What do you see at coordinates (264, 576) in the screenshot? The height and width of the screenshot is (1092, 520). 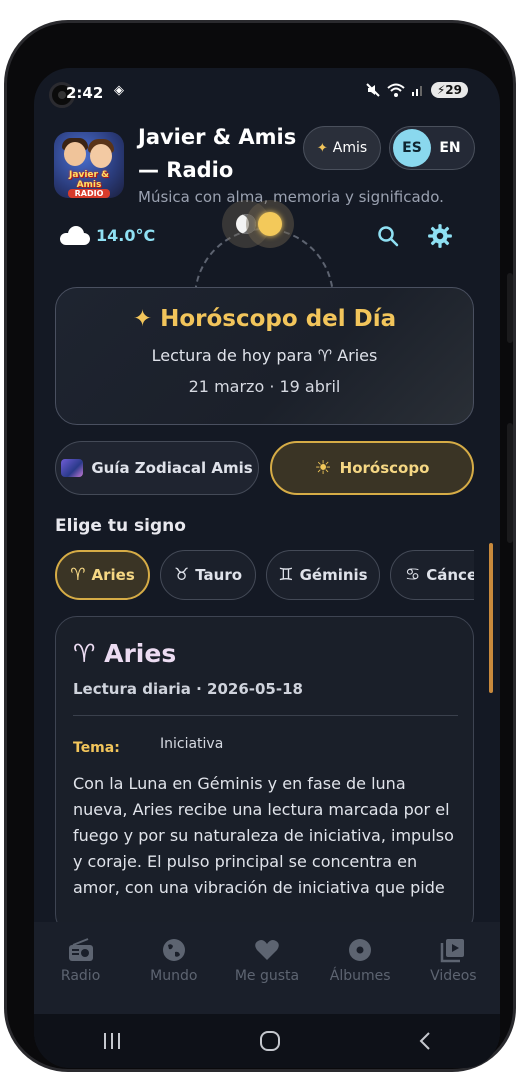 I see `sign-selector: ♈︎ Aries ♉︎ Tauro ♊︎ Géminis ♋︎ Cánce` at bounding box center [264, 576].